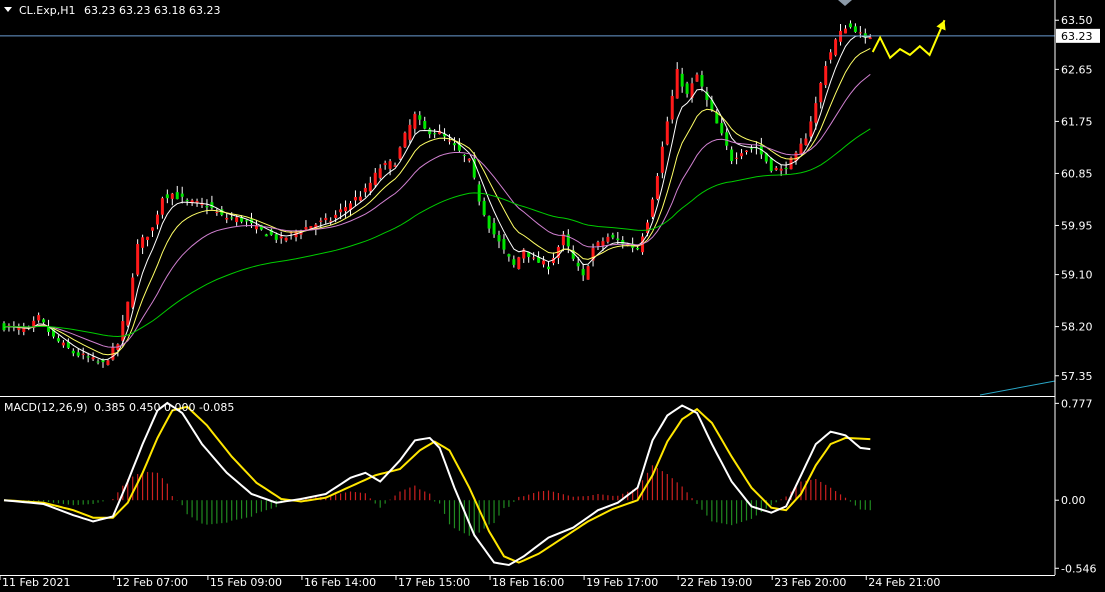 The width and height of the screenshot is (1105, 592). Describe the element at coordinates (36, 582) in the screenshot. I see `time-tick-label: 11 Feb 2021` at that location.